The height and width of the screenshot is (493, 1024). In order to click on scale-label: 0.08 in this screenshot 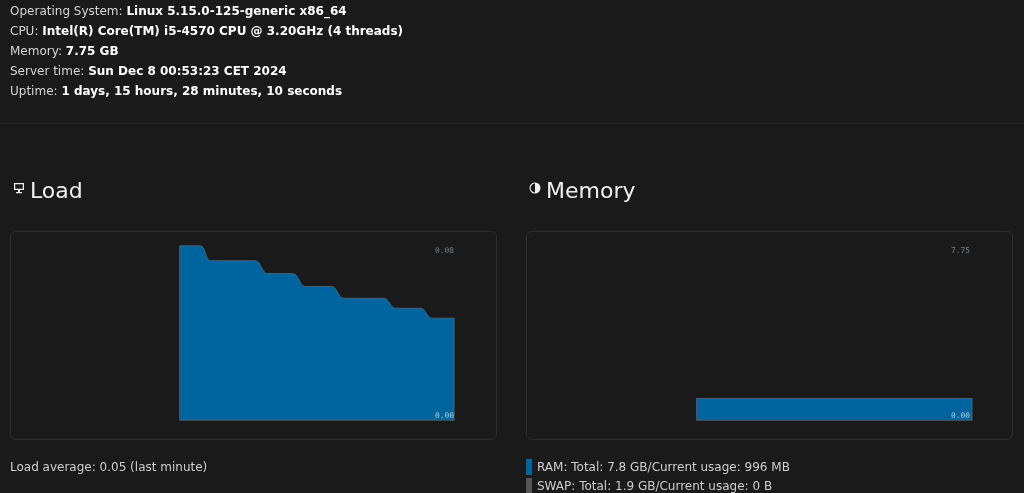, I will do `click(445, 250)`.